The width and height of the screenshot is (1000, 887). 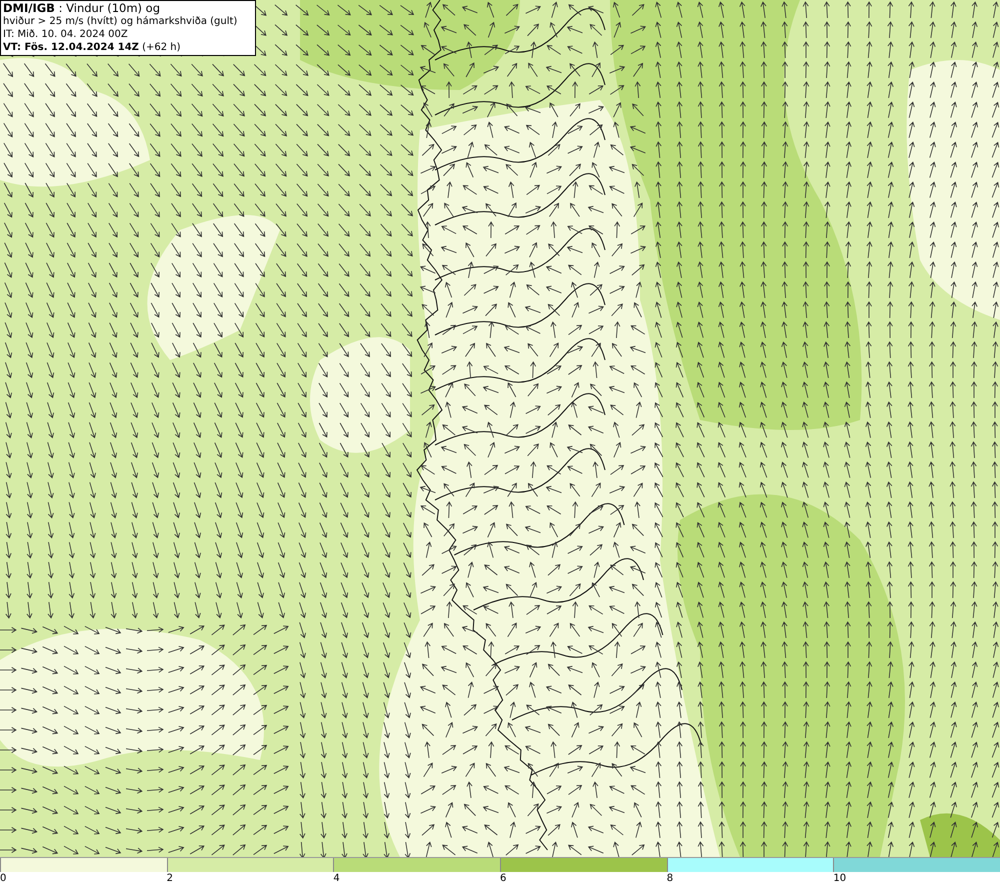 I want to click on map-info-line: IT: Mið. 10. 04. 2024 00Z, so click(x=65, y=34).